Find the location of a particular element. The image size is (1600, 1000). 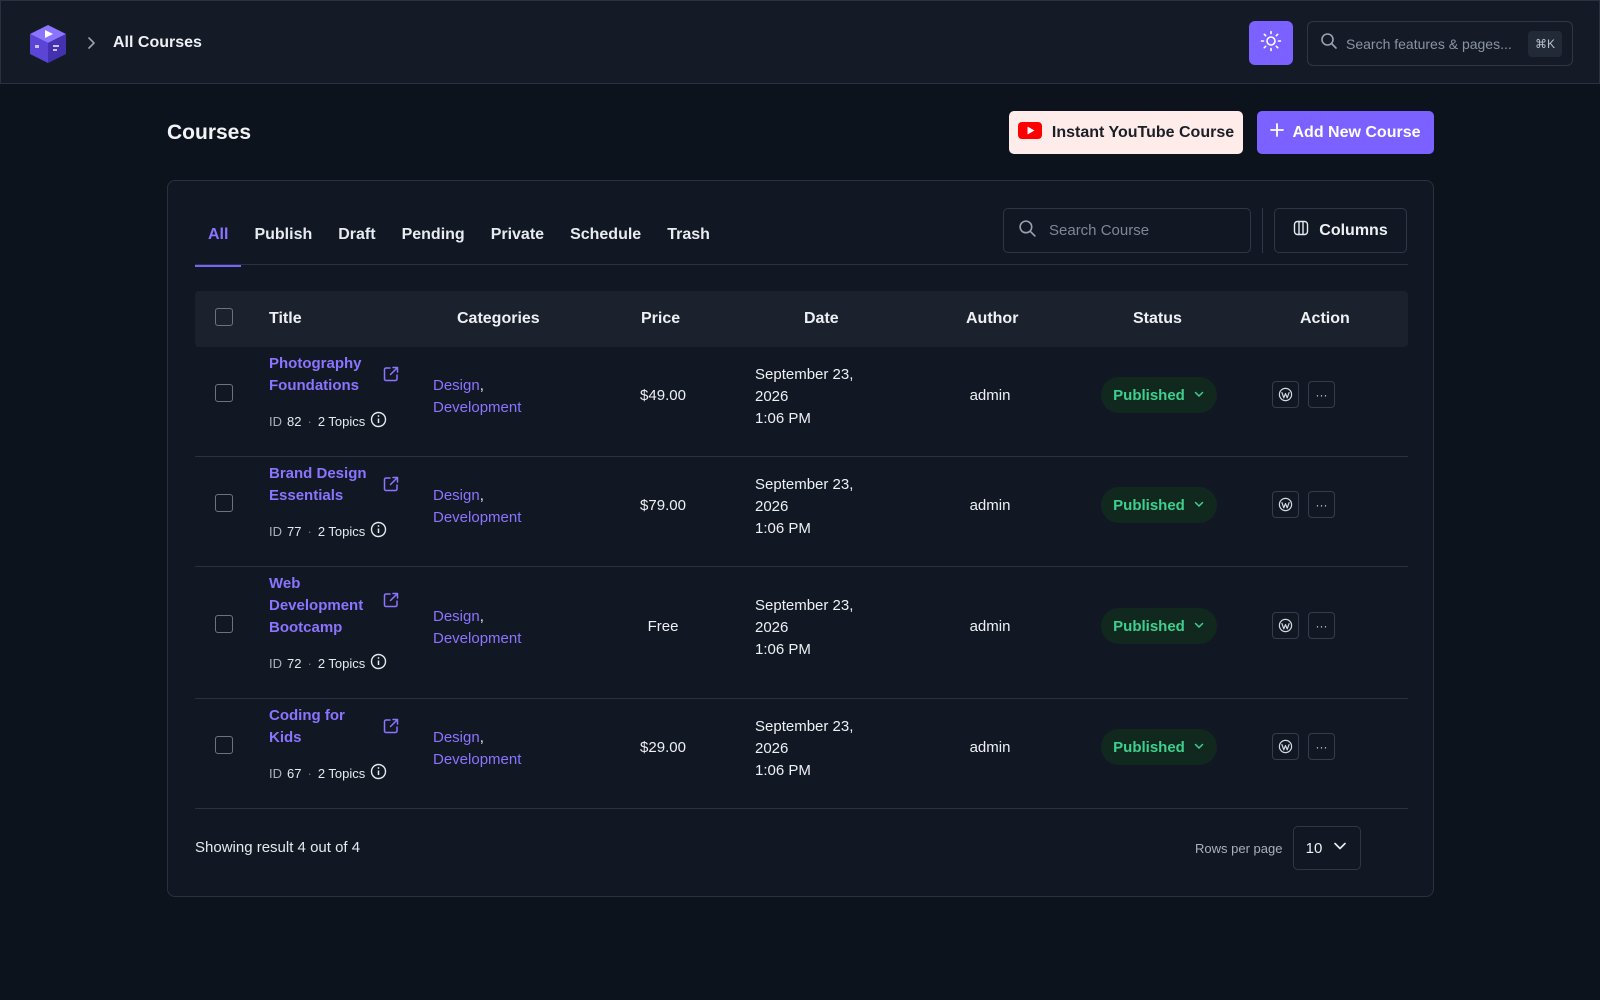

course-title-line: Development is located at coordinates (316, 605).